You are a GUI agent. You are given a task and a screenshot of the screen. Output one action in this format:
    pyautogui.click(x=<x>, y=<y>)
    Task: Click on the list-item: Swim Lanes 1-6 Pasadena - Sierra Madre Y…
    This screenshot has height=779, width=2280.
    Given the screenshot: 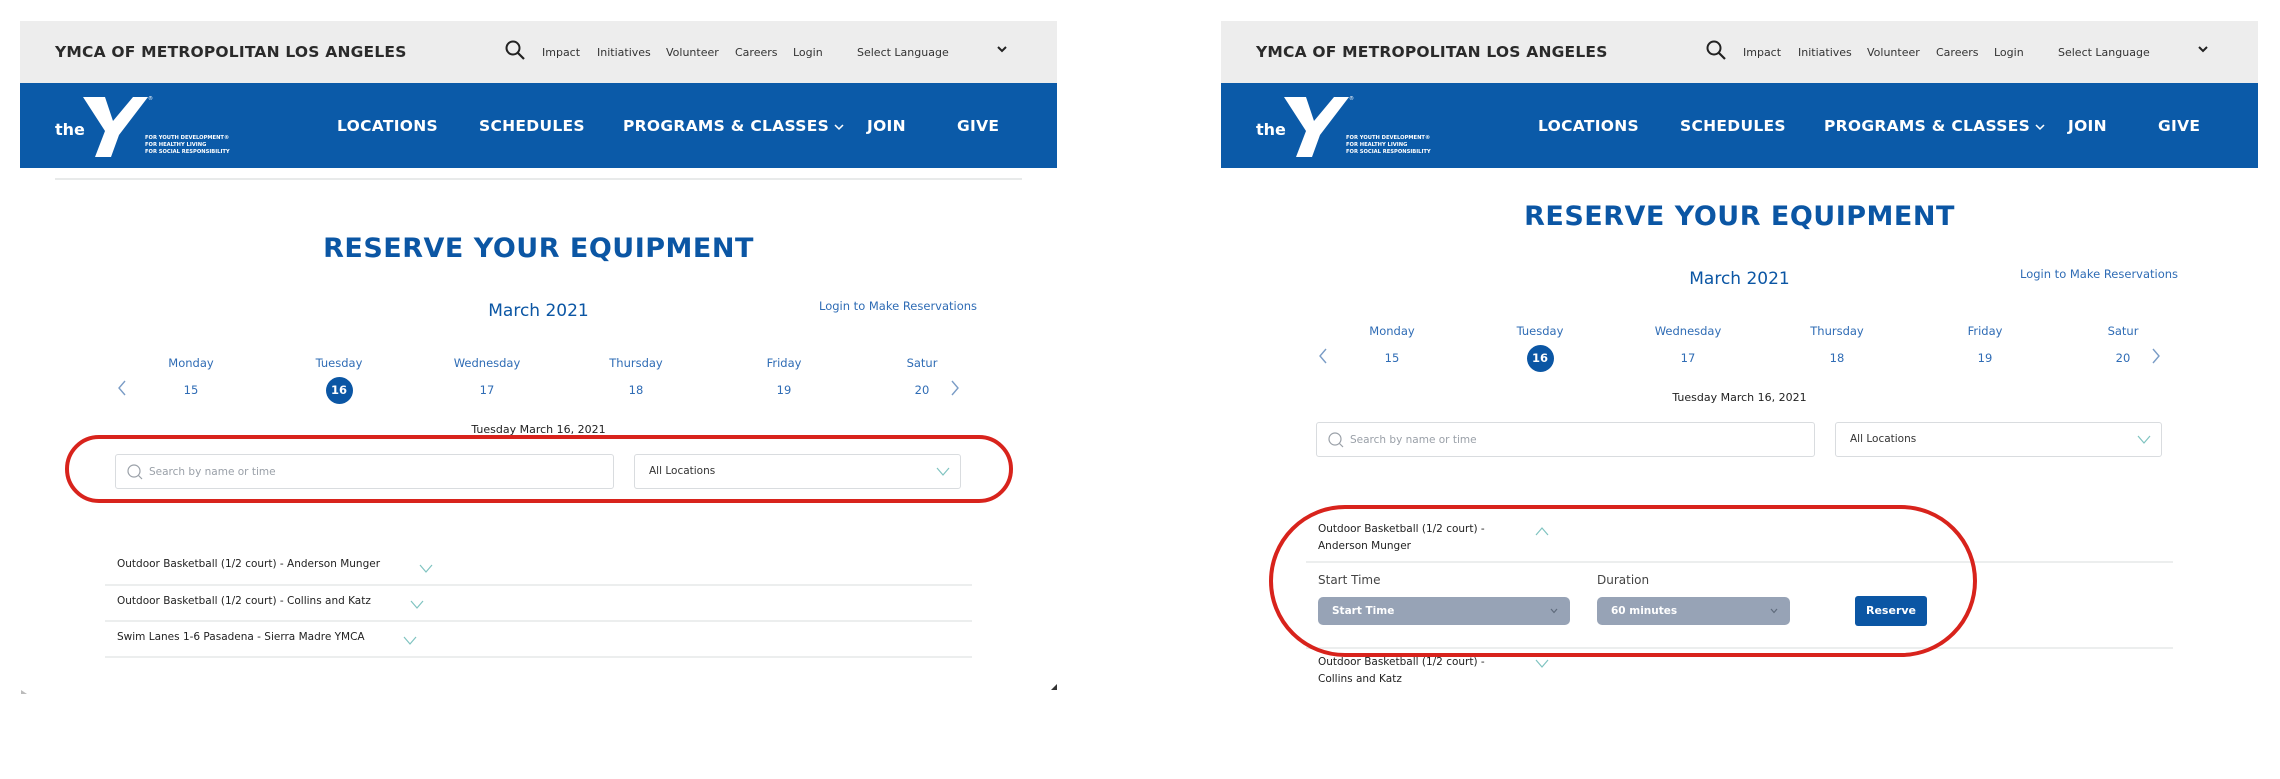 What is the action you would take?
    pyautogui.click(x=538, y=640)
    